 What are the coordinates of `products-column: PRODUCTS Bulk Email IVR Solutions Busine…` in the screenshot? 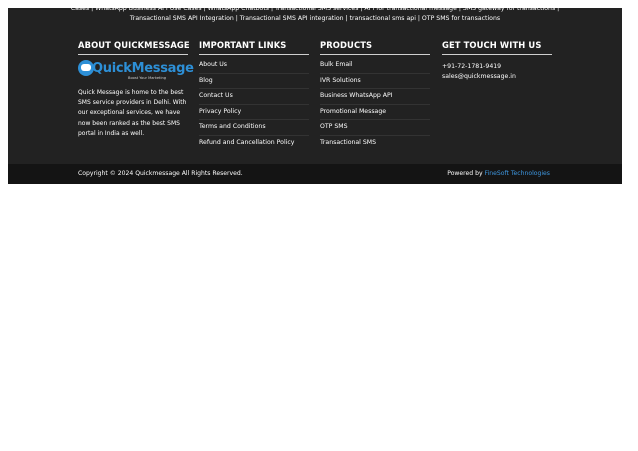 It's located at (375, 95).